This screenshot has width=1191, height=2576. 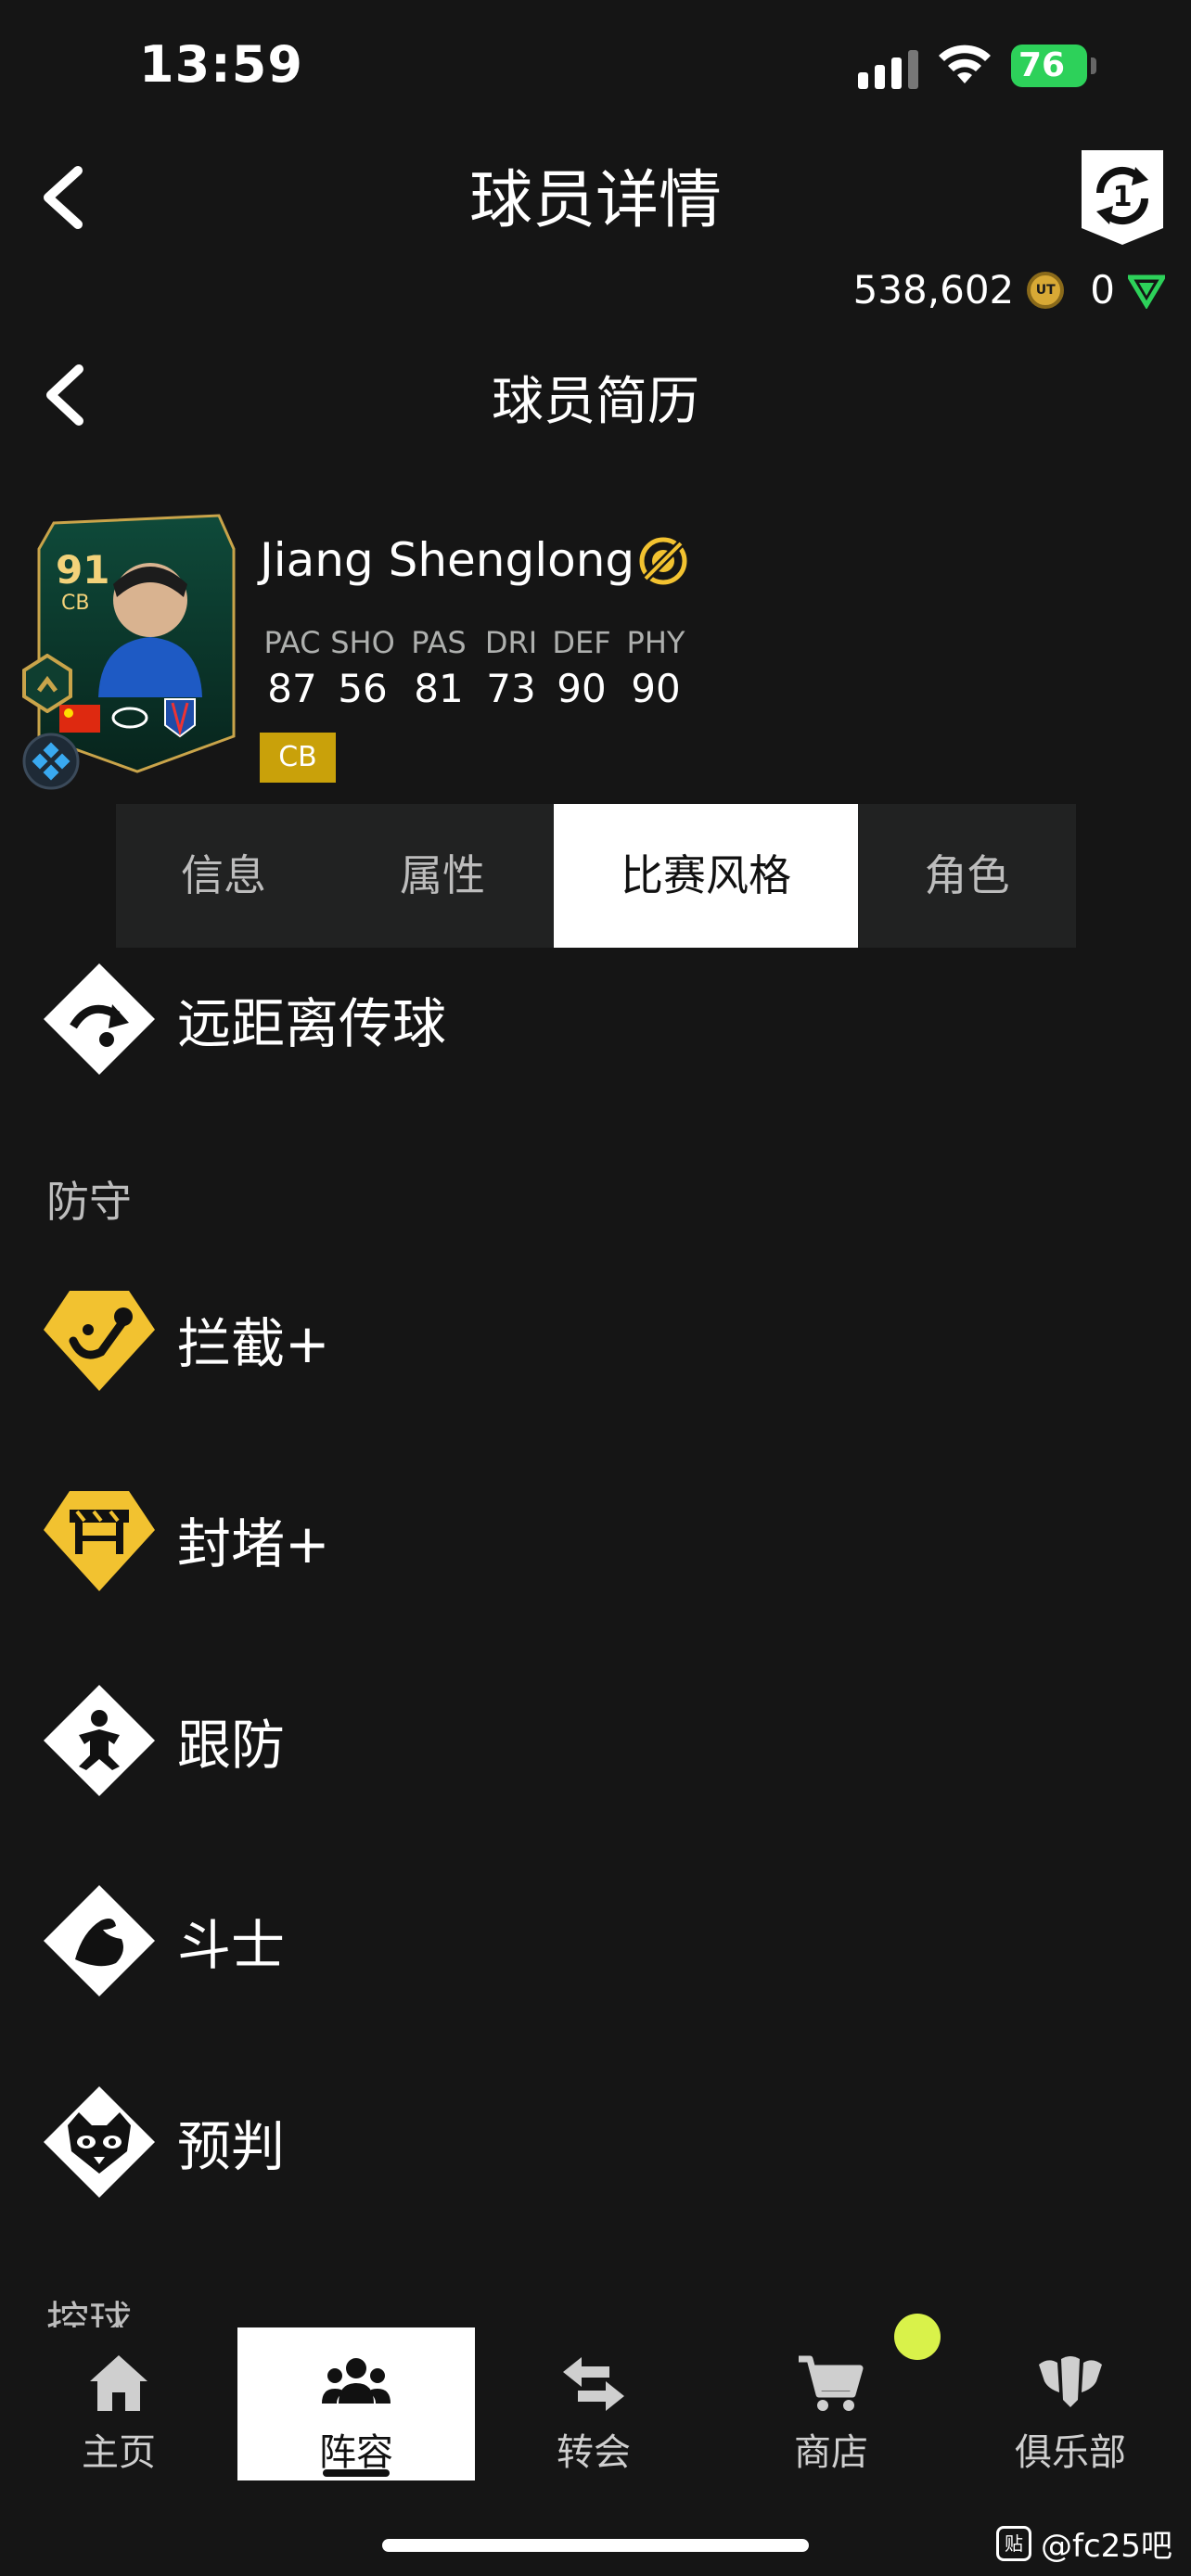 I want to click on playstyle-intercept-plus: 拦截+, so click(x=186, y=1339).